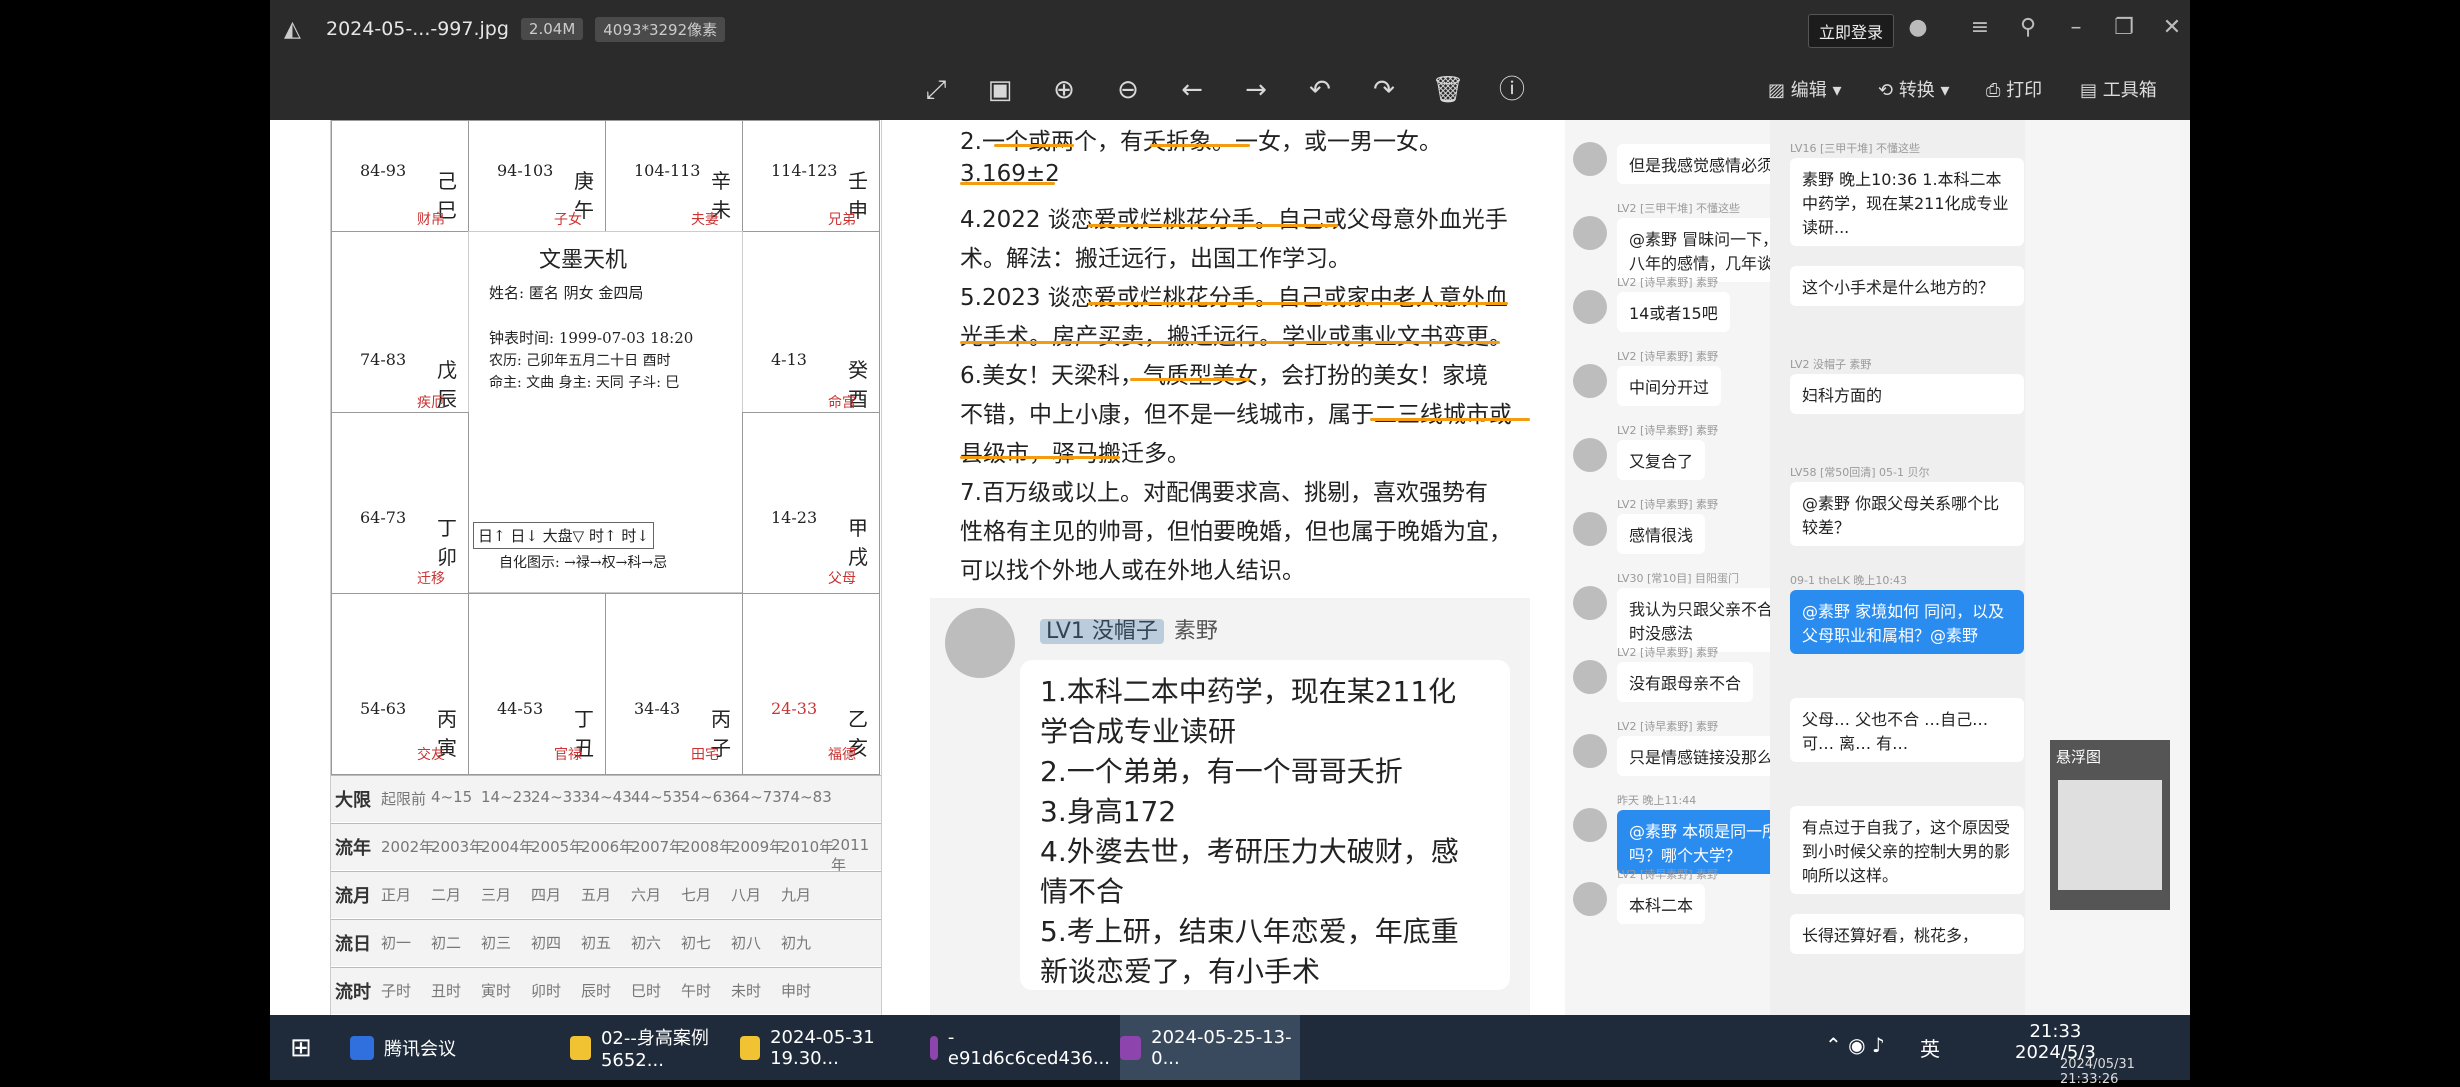 This screenshot has width=2460, height=1087. Describe the element at coordinates (756, 797) in the screenshot. I see `timeline-cell: 64~73` at that location.